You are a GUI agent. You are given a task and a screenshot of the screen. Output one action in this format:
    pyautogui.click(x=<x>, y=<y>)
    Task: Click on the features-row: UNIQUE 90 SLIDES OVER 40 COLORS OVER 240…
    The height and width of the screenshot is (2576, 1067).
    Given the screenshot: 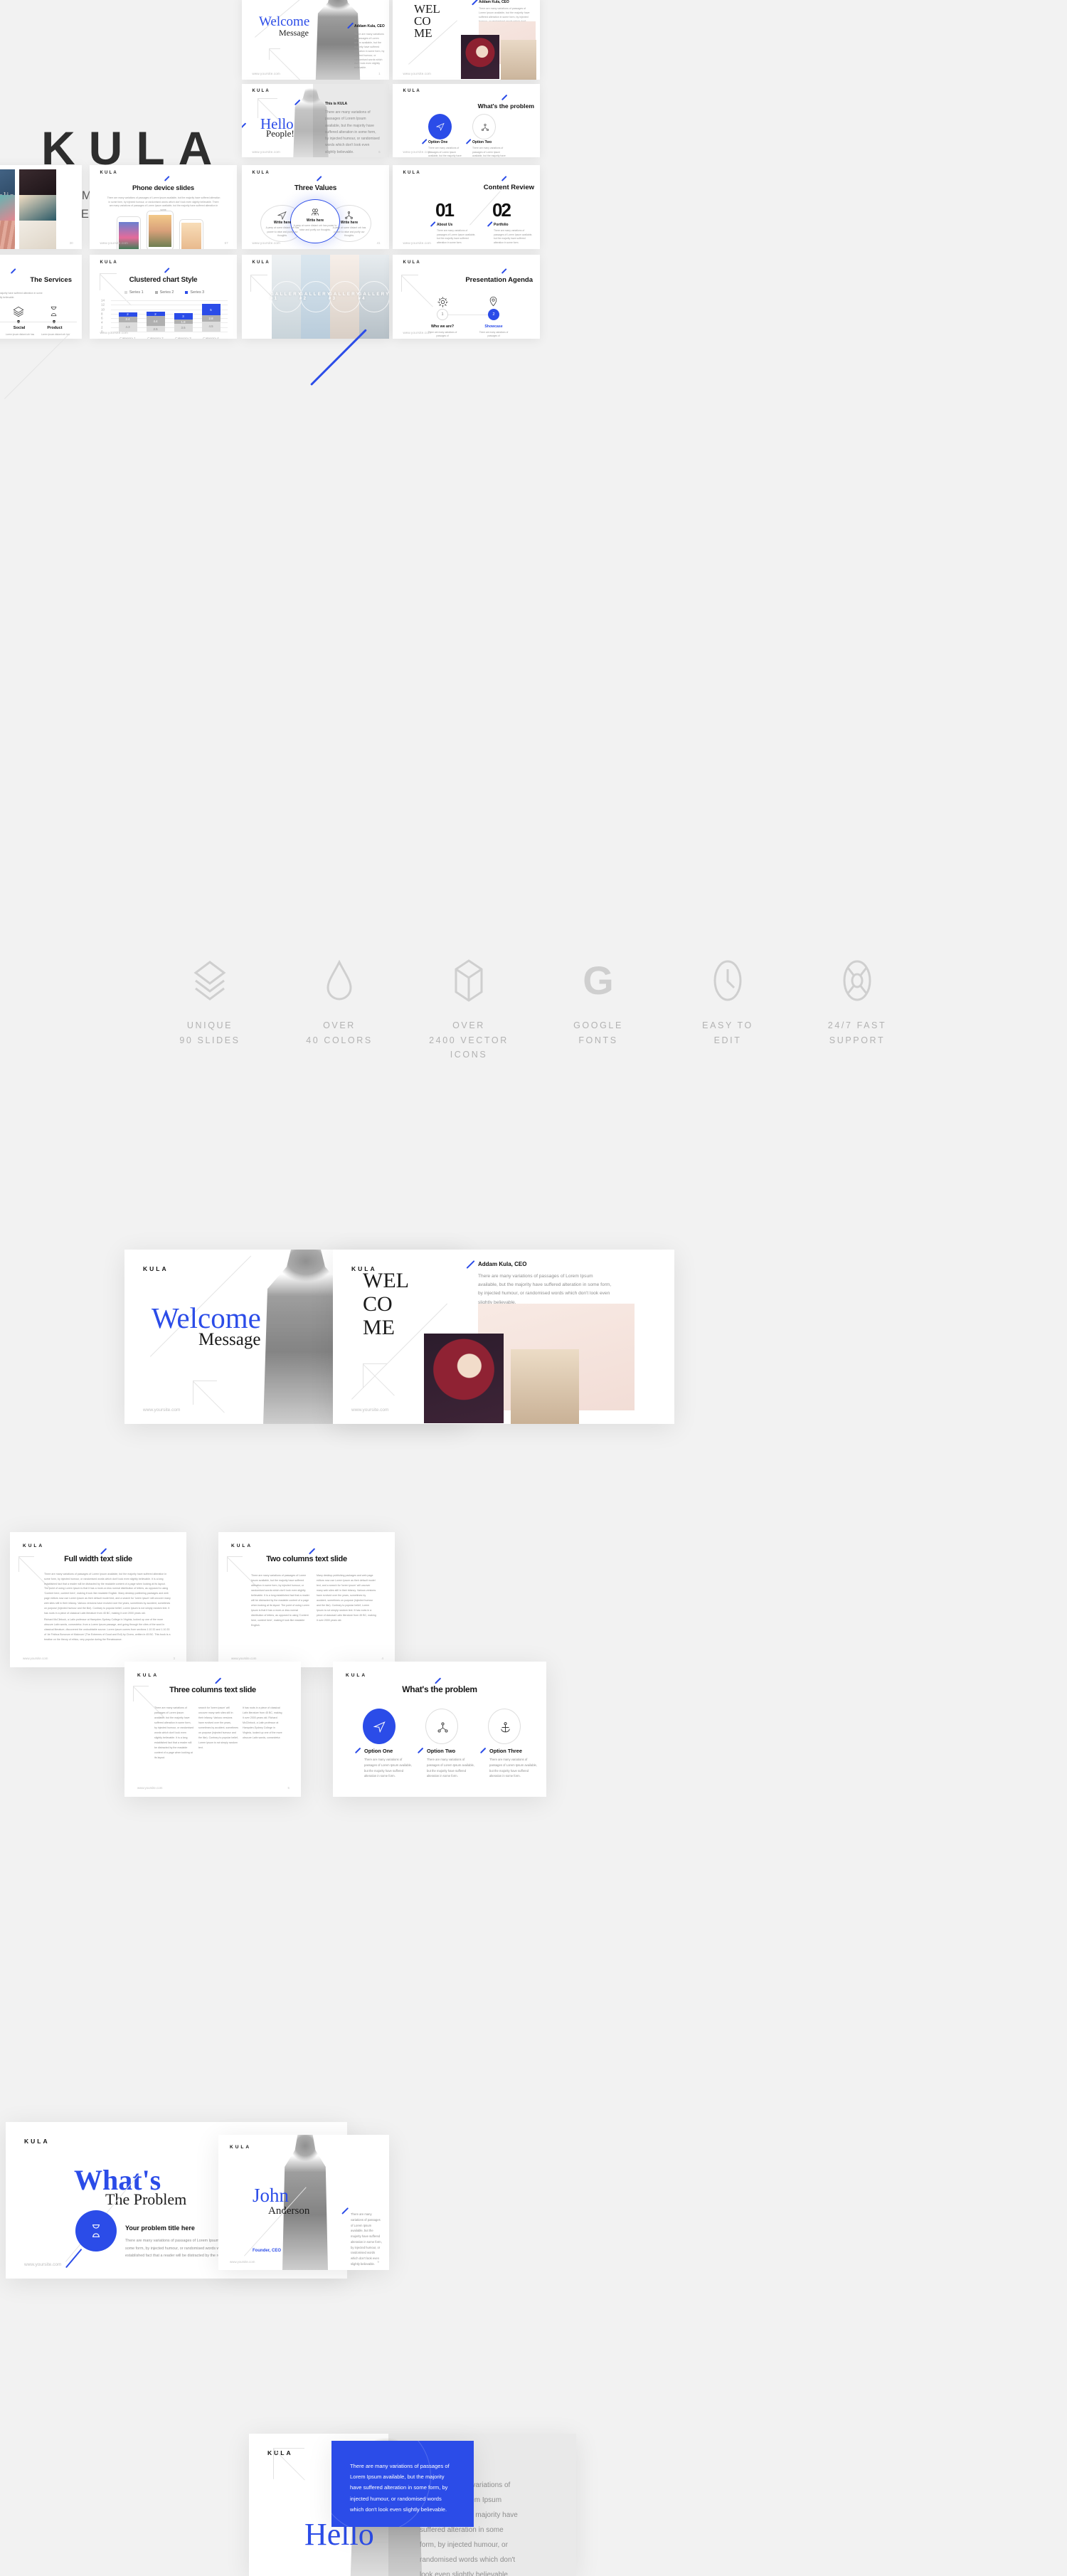 What is the action you would take?
    pyautogui.click(x=533, y=1003)
    